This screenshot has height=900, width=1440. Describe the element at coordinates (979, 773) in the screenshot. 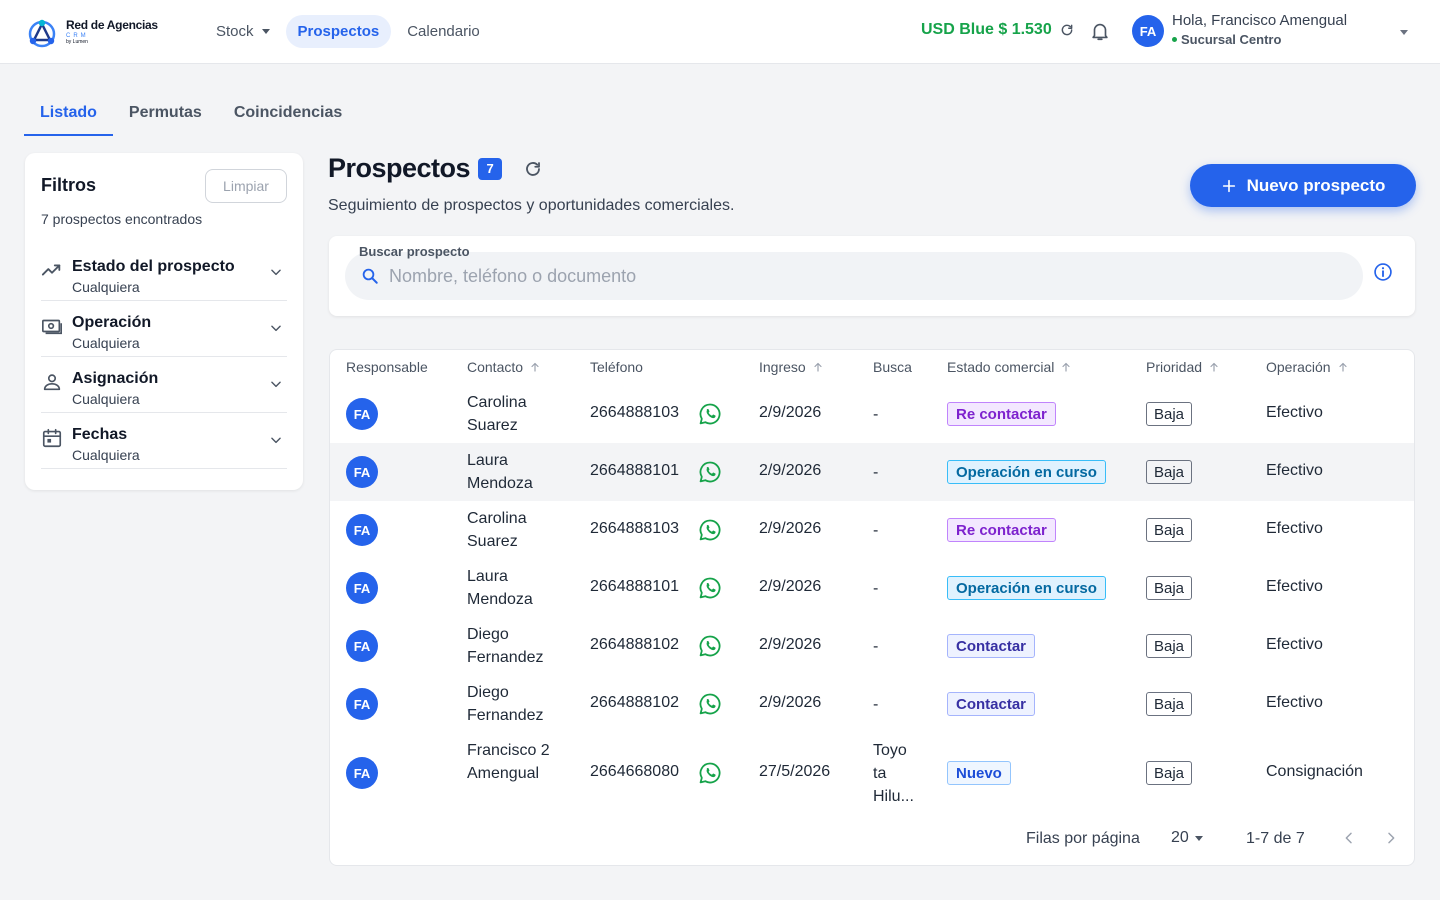

I see `status-badge: Nuevo` at that location.